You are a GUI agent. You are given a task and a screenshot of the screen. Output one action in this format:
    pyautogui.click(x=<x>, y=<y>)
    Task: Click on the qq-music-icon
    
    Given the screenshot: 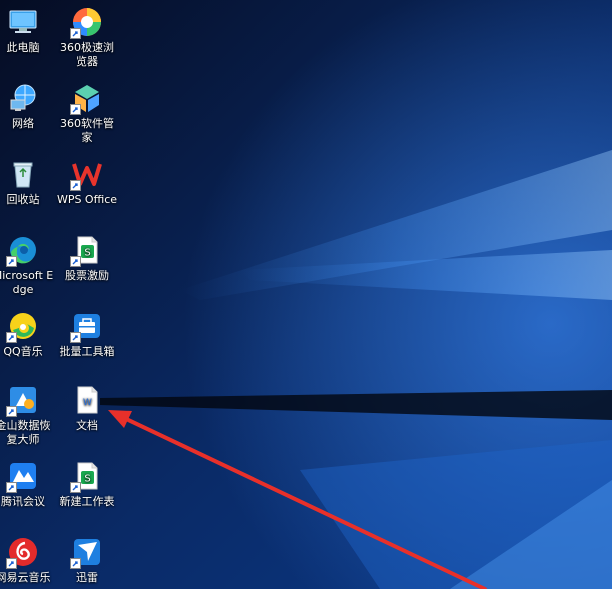 What is the action you would take?
    pyautogui.click(x=22, y=326)
    